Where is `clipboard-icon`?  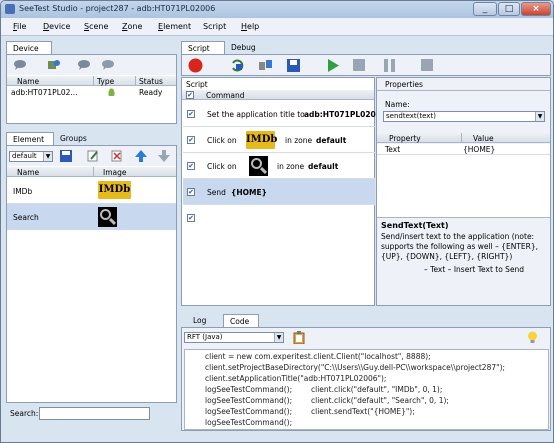 clipboard-icon is located at coordinates (299, 337).